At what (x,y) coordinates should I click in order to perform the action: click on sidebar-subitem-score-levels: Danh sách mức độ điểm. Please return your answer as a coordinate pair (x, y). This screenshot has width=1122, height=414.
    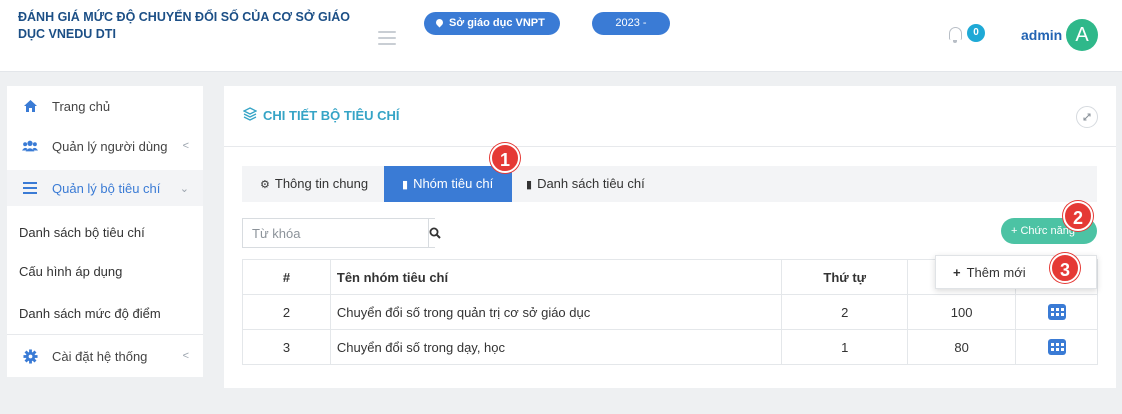
    Looking at the image, I should click on (105, 314).